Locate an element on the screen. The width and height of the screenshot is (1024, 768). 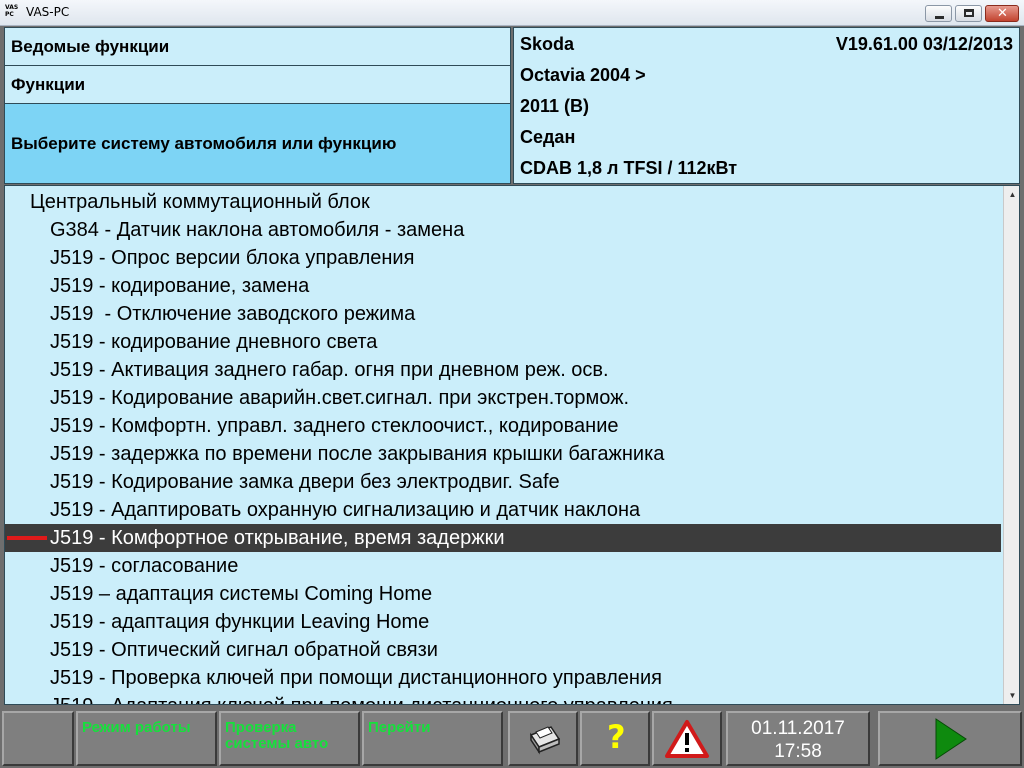
play-arrow-icon is located at coordinates (951, 739).